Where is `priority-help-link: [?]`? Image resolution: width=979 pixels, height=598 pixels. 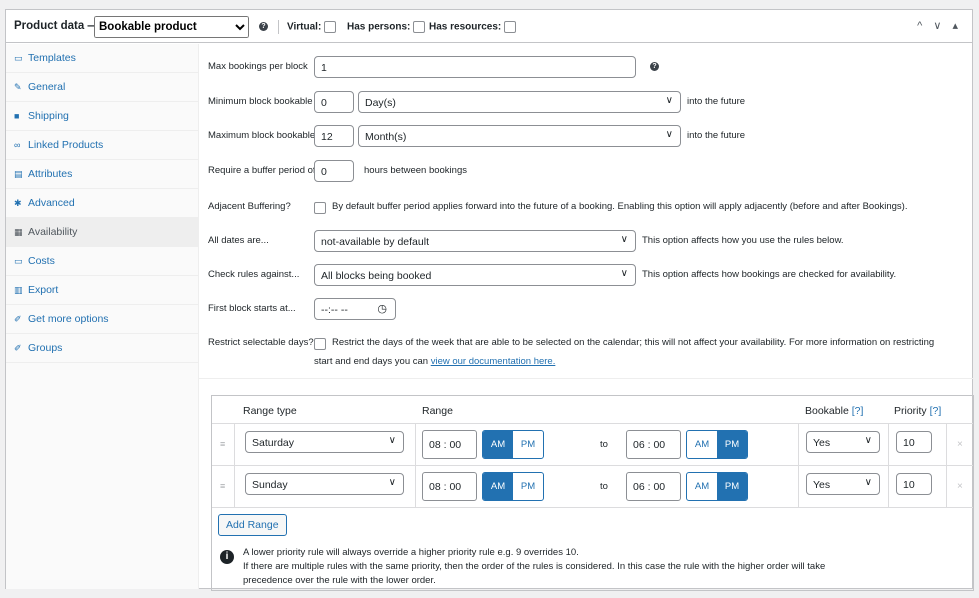
priority-help-link: [?] is located at coordinates (936, 411).